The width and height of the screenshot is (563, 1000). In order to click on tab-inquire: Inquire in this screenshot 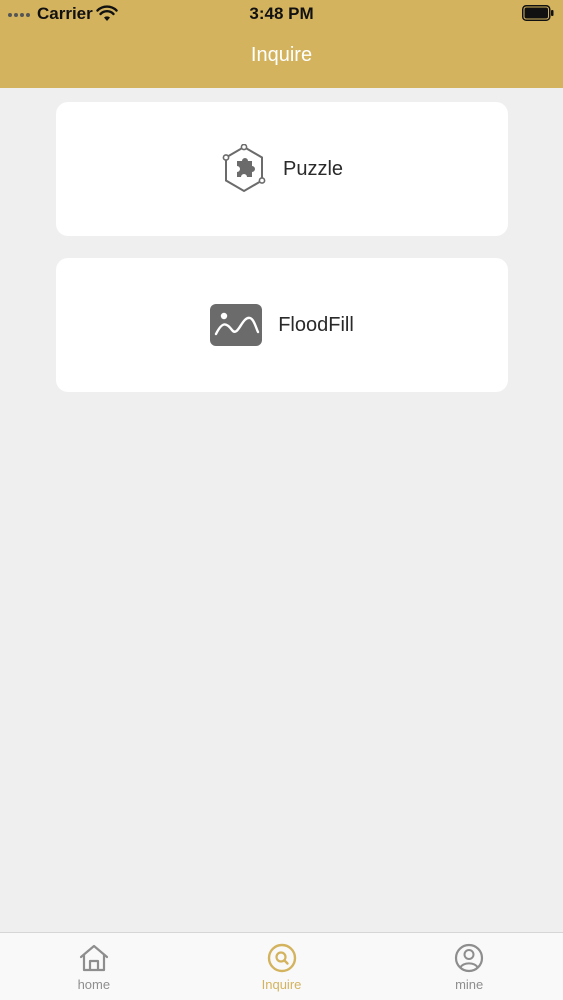, I will do `click(282, 966)`.